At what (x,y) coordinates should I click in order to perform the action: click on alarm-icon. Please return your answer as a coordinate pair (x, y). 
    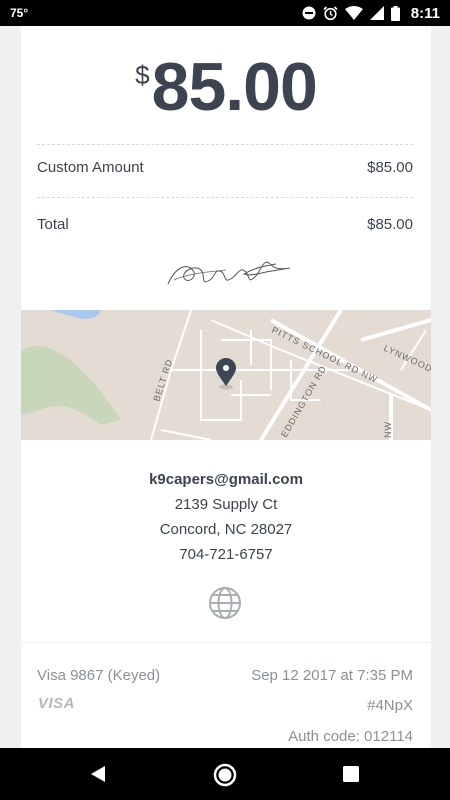
    Looking at the image, I should click on (330, 12).